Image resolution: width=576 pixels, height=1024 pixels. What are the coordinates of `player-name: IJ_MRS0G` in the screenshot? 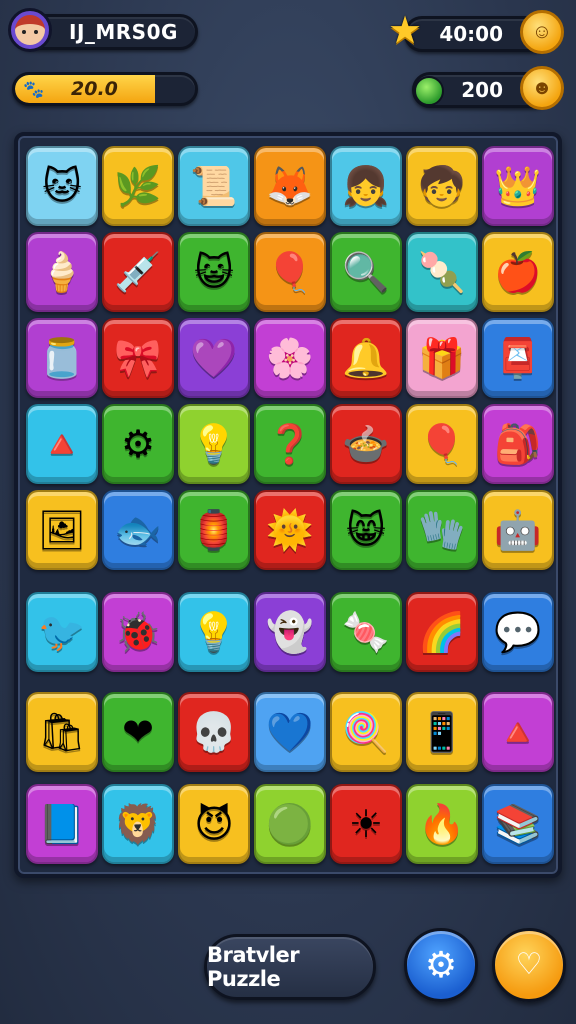 It's located at (123, 32).